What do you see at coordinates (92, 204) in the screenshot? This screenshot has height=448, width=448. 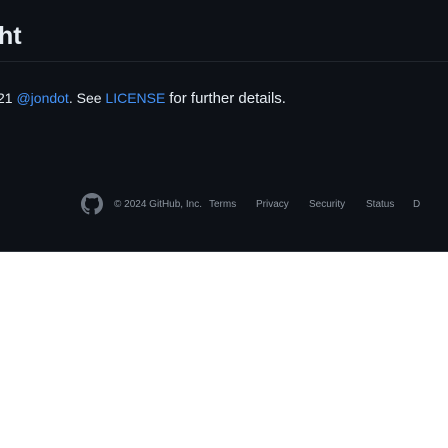 I see `github-mark-icon` at bounding box center [92, 204].